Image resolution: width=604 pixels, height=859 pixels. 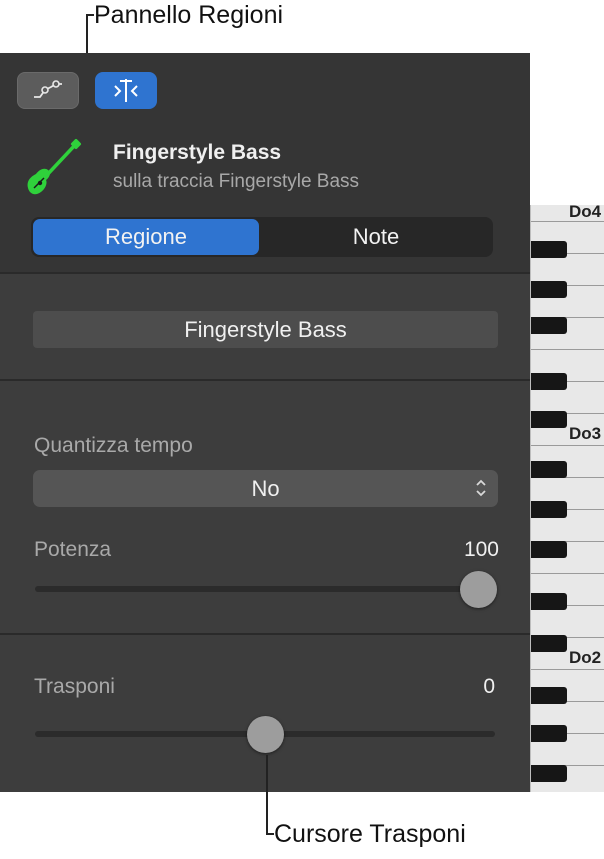 I want to click on region-notes-segmented-control: Regione Note, so click(x=262, y=237).